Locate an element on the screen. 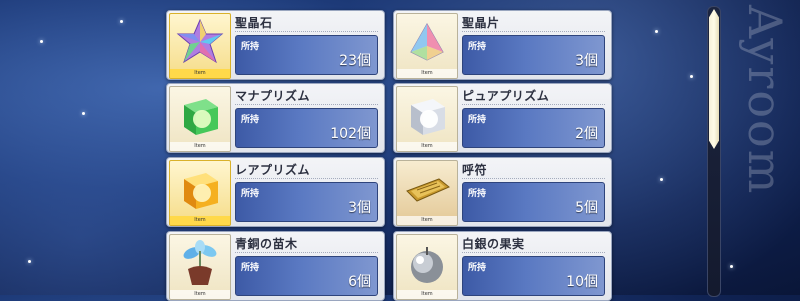 Image resolution: width=800 pixels, height=301 pixels. item-card-bronze-sapling: Item 青銅の苗木 所持 6個 is located at coordinates (275, 266).